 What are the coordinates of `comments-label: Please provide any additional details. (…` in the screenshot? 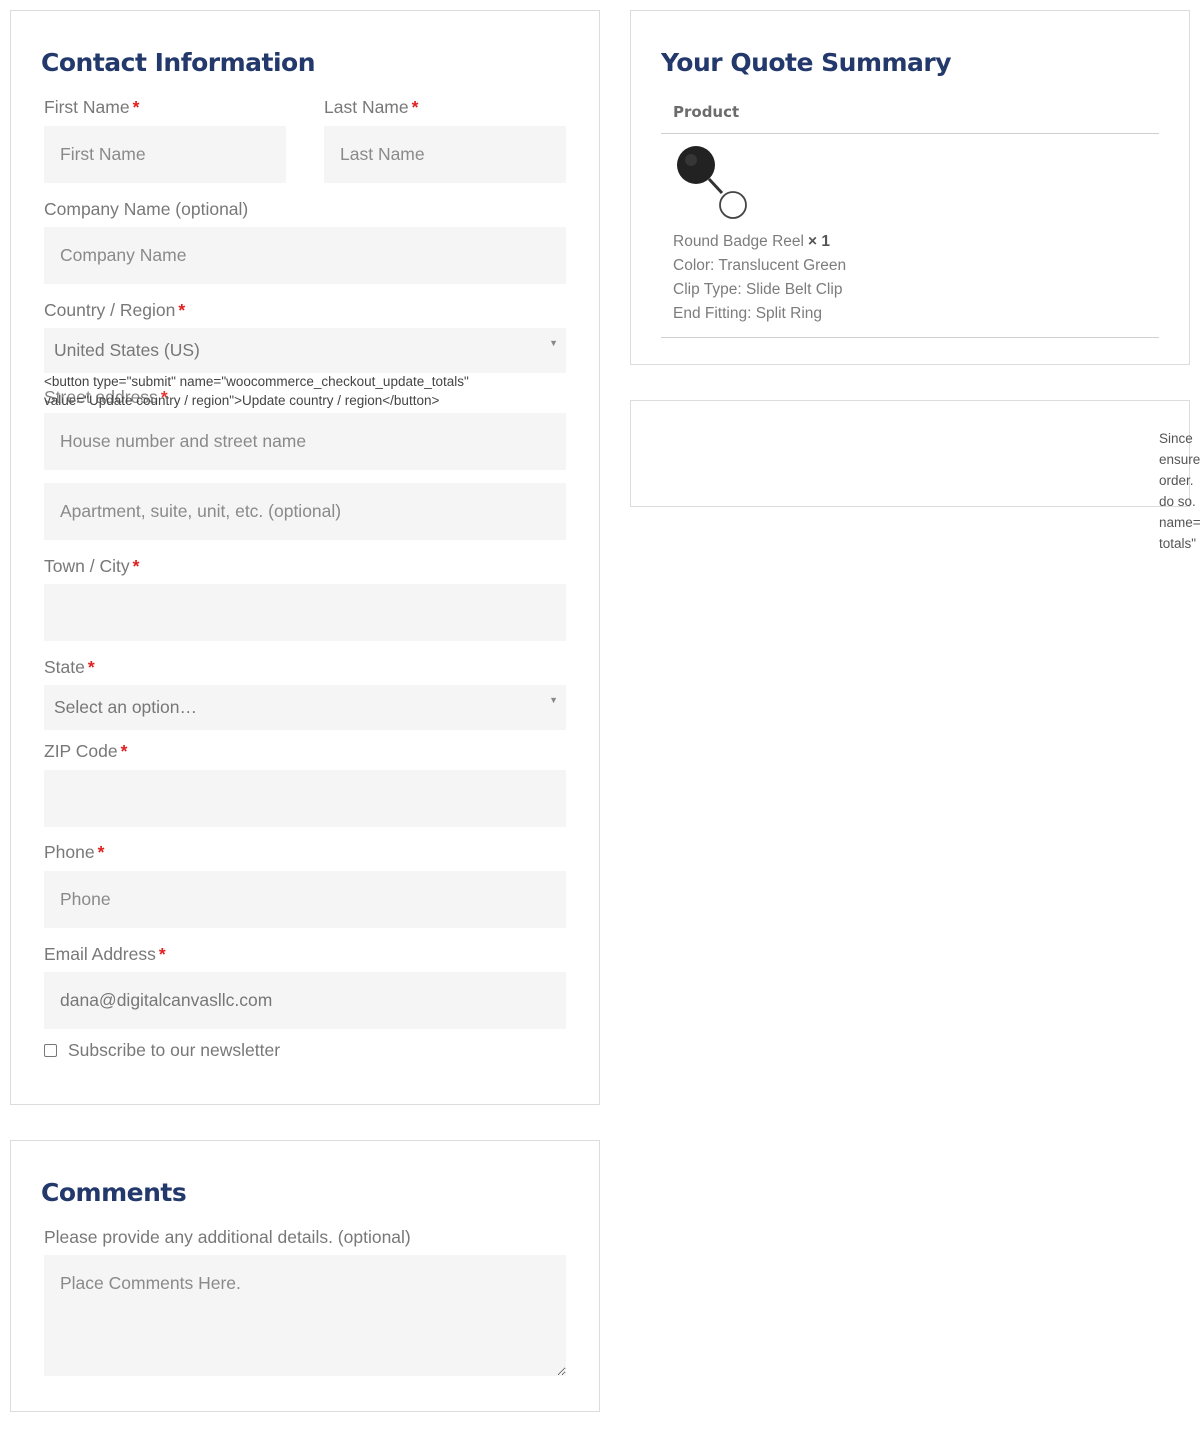 It's located at (227, 1237).